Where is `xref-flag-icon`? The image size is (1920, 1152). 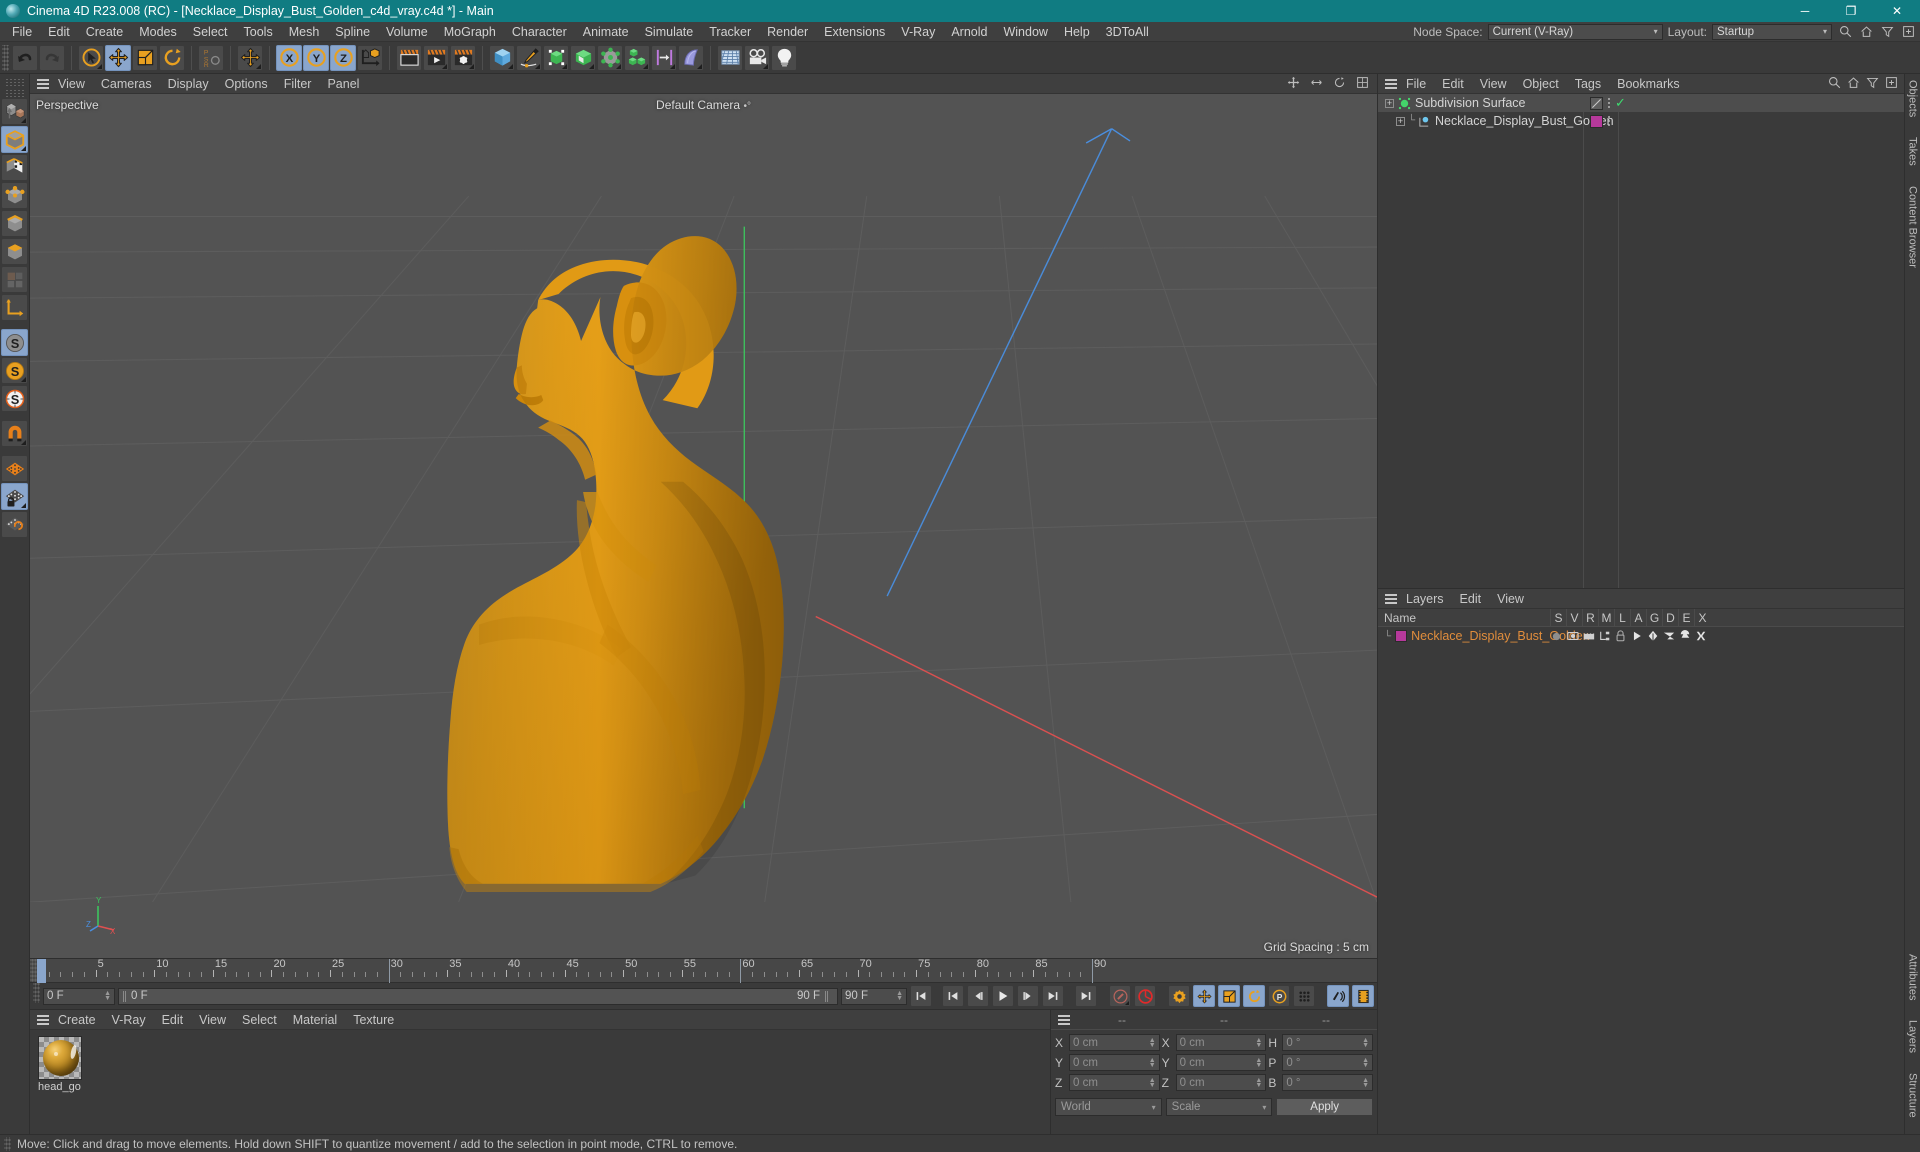
xref-flag-icon is located at coordinates (1700, 636).